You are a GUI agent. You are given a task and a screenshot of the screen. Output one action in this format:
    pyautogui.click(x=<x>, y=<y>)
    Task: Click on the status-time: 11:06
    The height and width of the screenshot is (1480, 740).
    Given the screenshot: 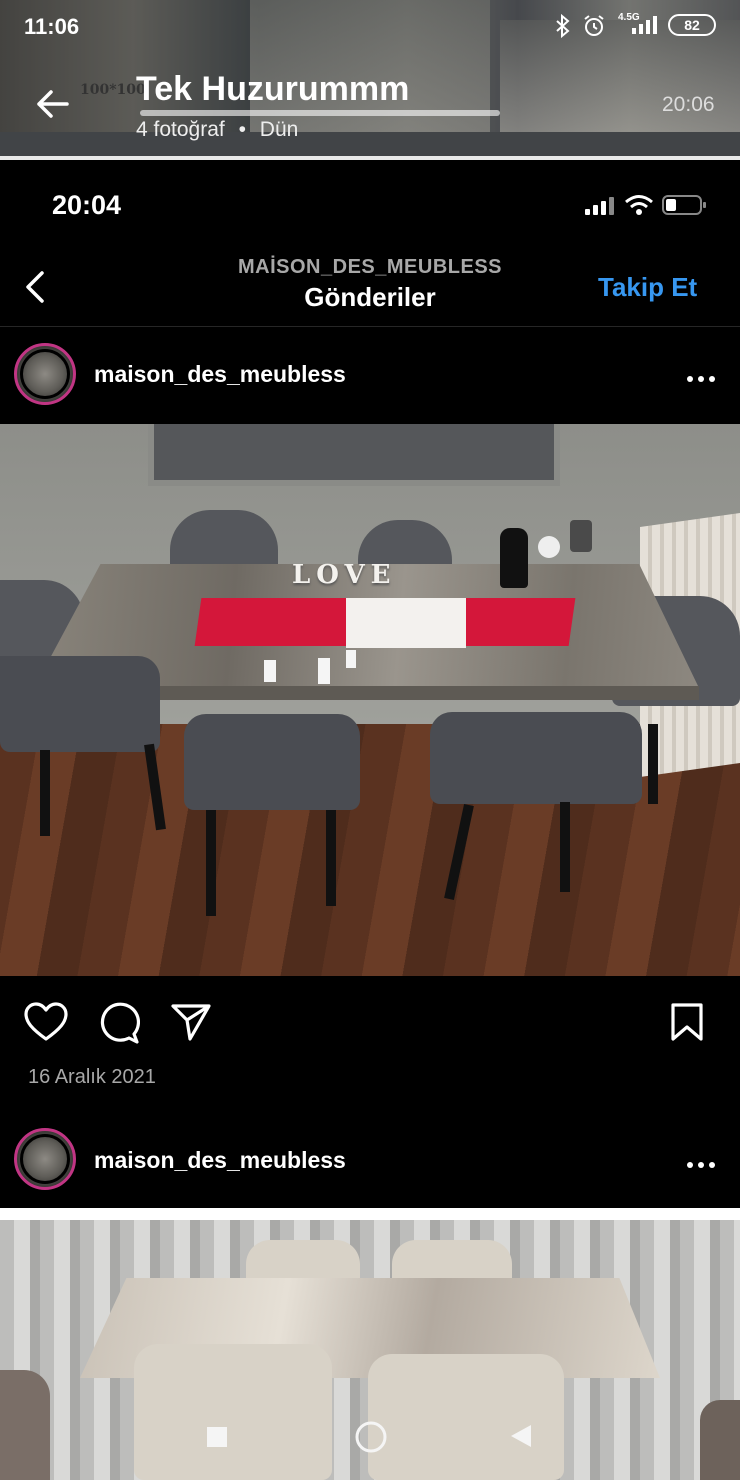 What is the action you would take?
    pyautogui.click(x=52, y=26)
    